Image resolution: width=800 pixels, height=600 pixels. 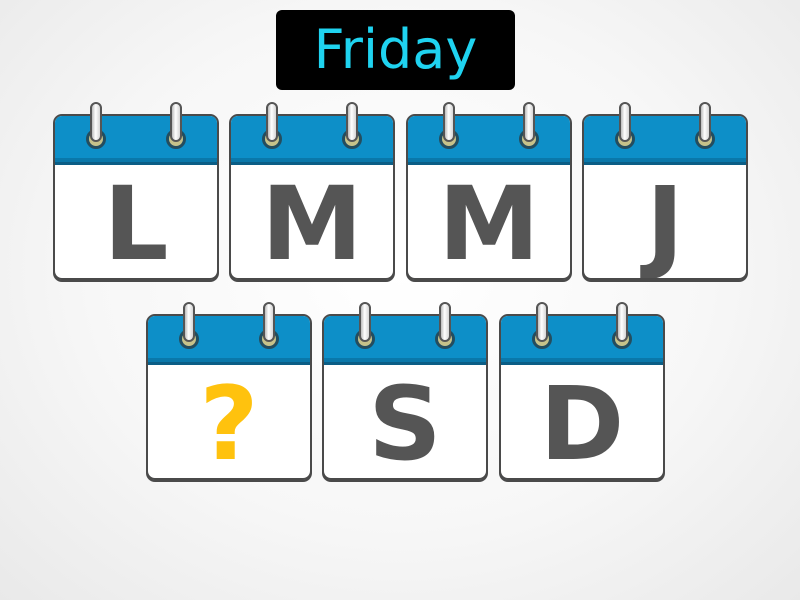 I want to click on title-text: Friday, so click(x=395, y=49).